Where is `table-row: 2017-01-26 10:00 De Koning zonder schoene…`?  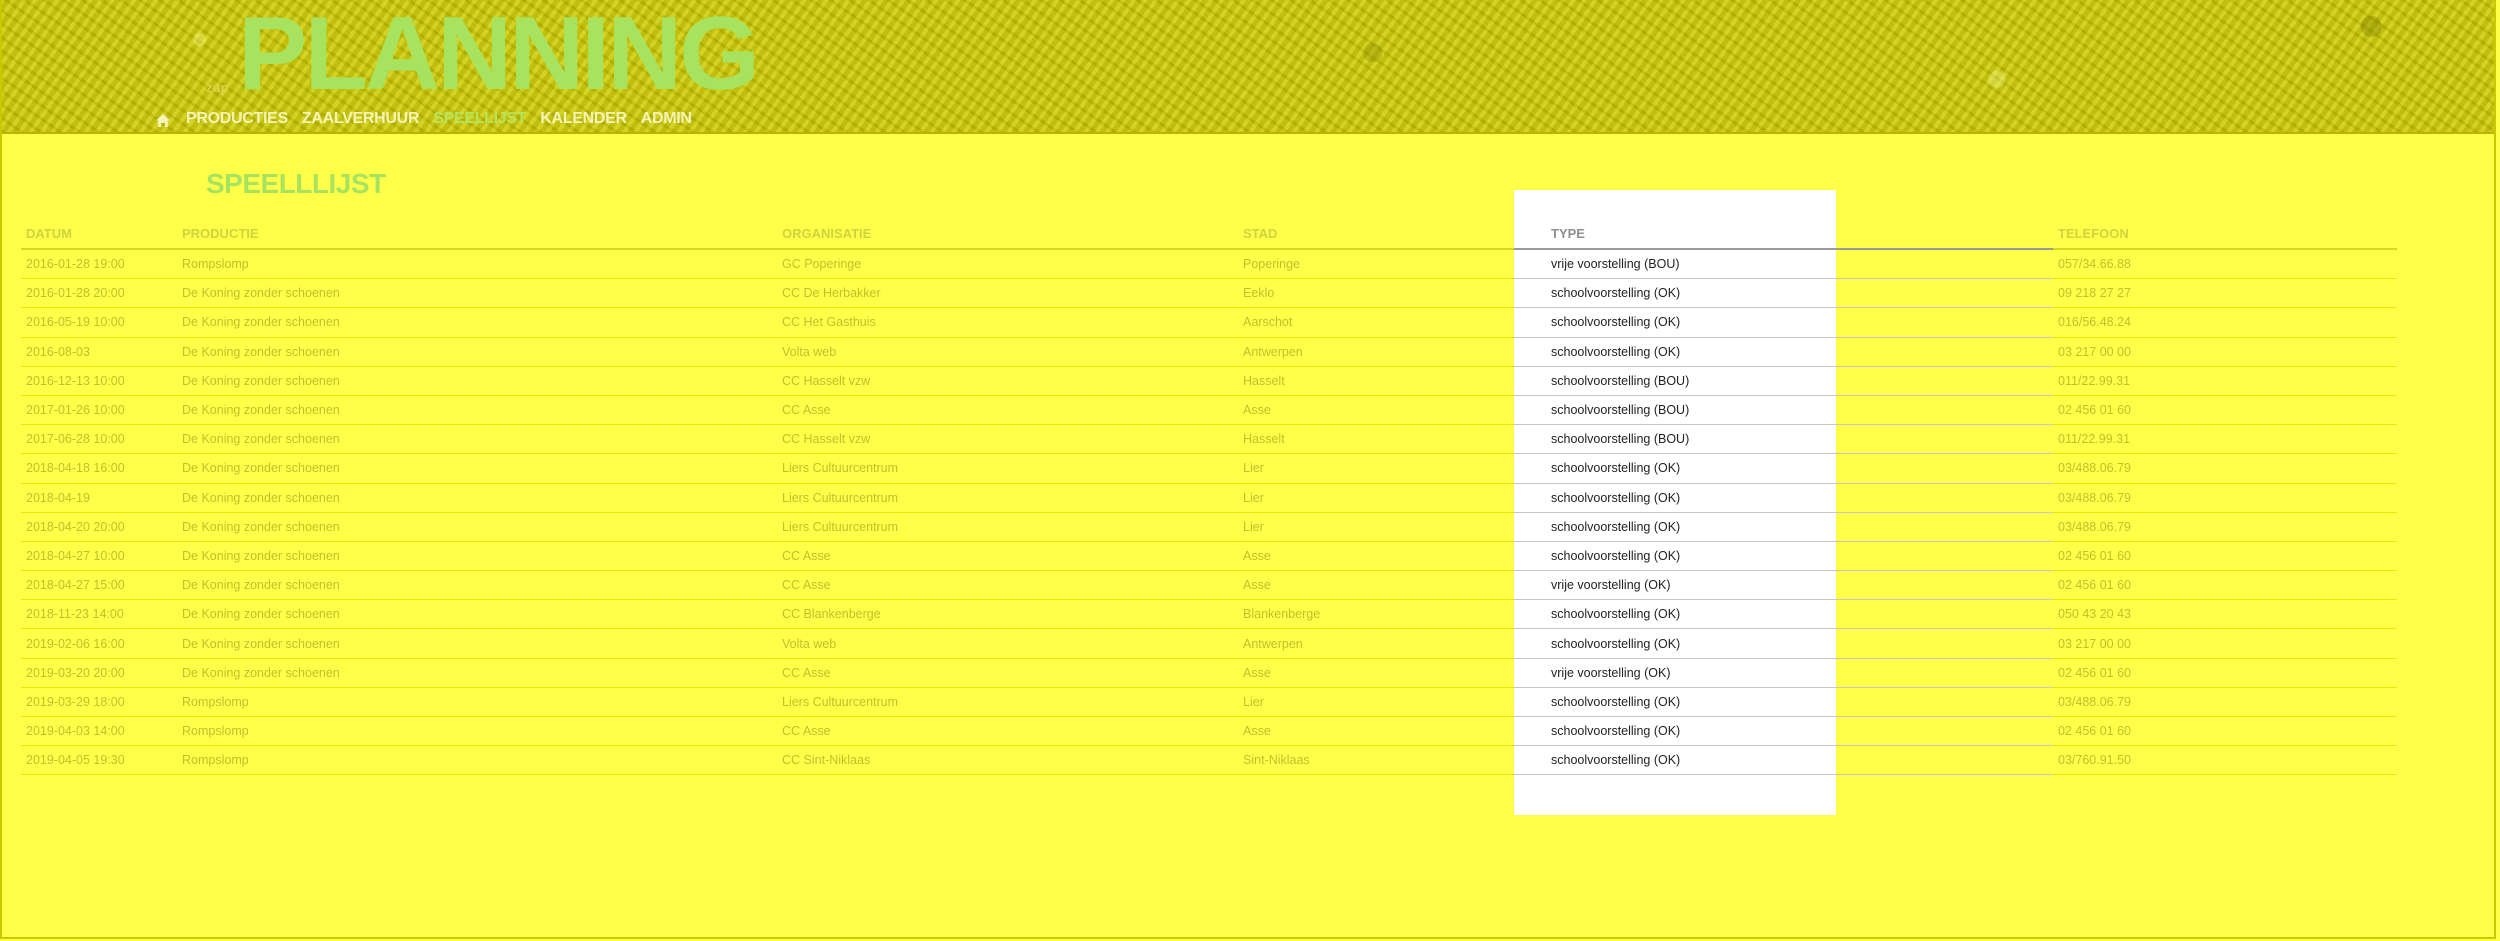 table-row: 2017-01-26 10:00 De Koning zonder schoene… is located at coordinates (1209, 410).